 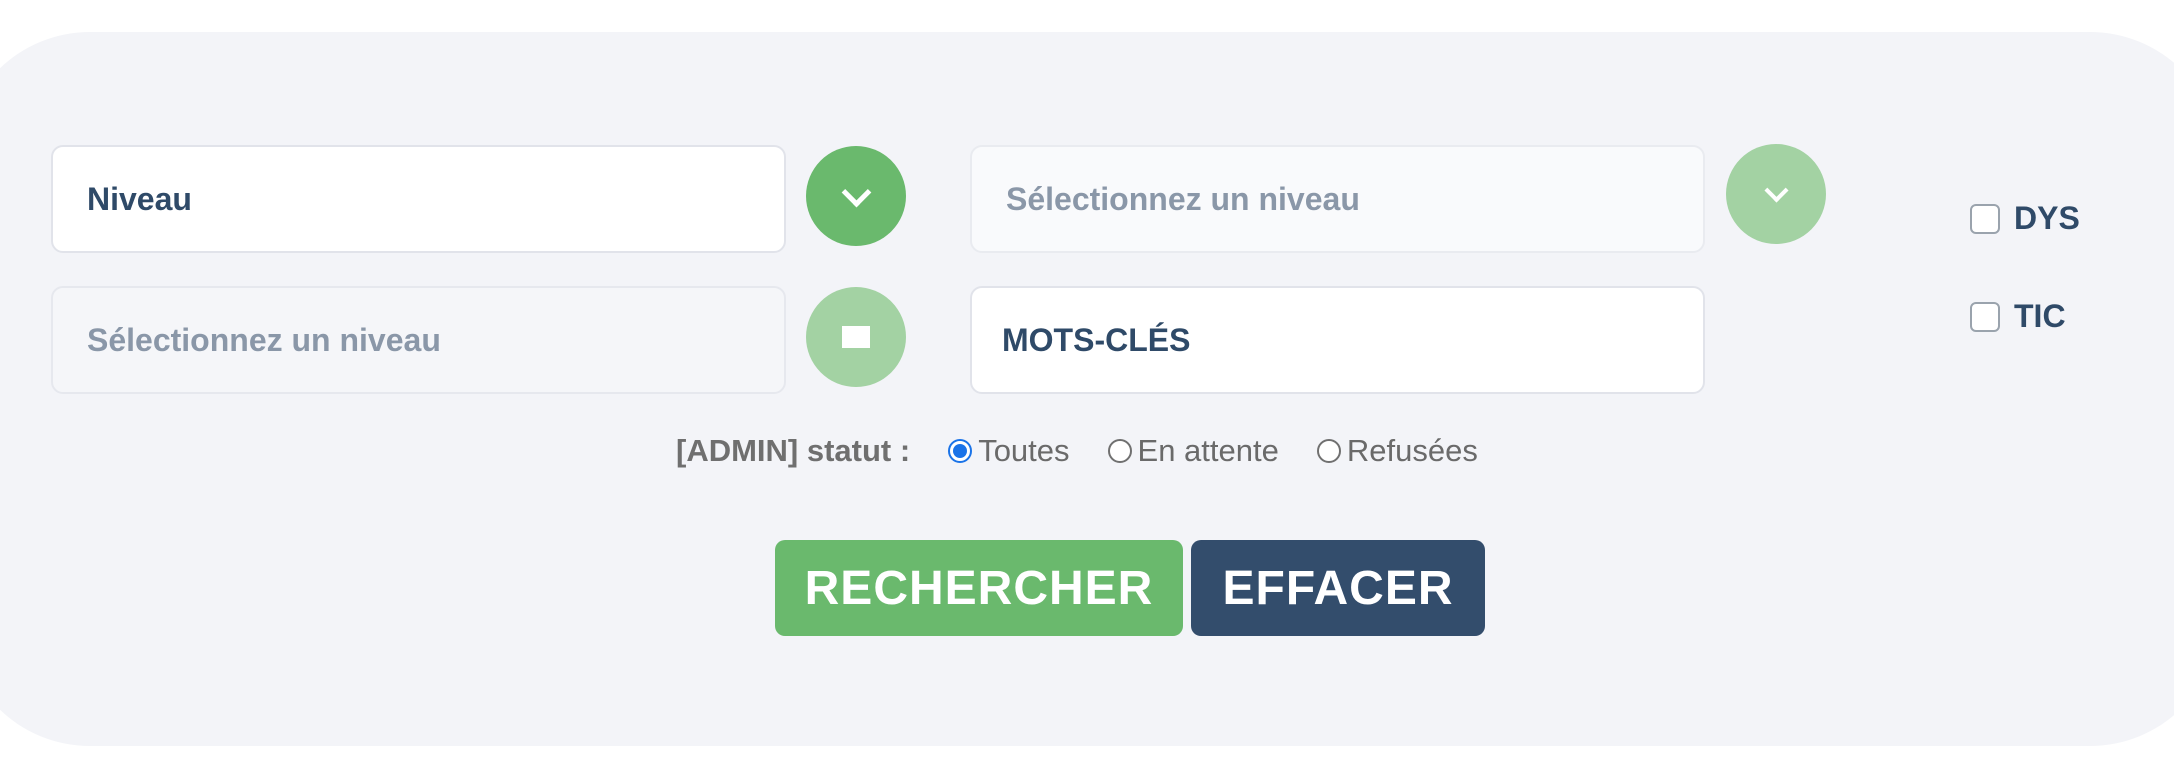 I want to click on status-option-refusees: Refusées, so click(x=1397, y=451).